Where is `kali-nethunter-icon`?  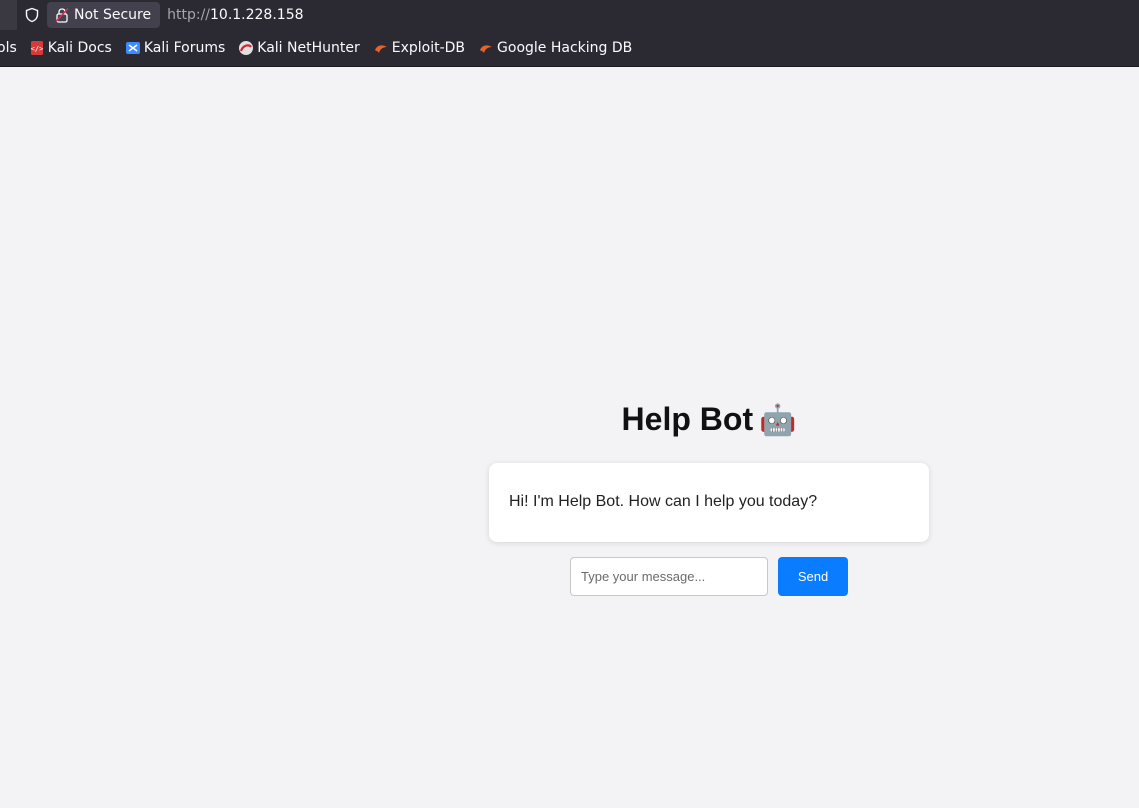 kali-nethunter-icon is located at coordinates (246, 48).